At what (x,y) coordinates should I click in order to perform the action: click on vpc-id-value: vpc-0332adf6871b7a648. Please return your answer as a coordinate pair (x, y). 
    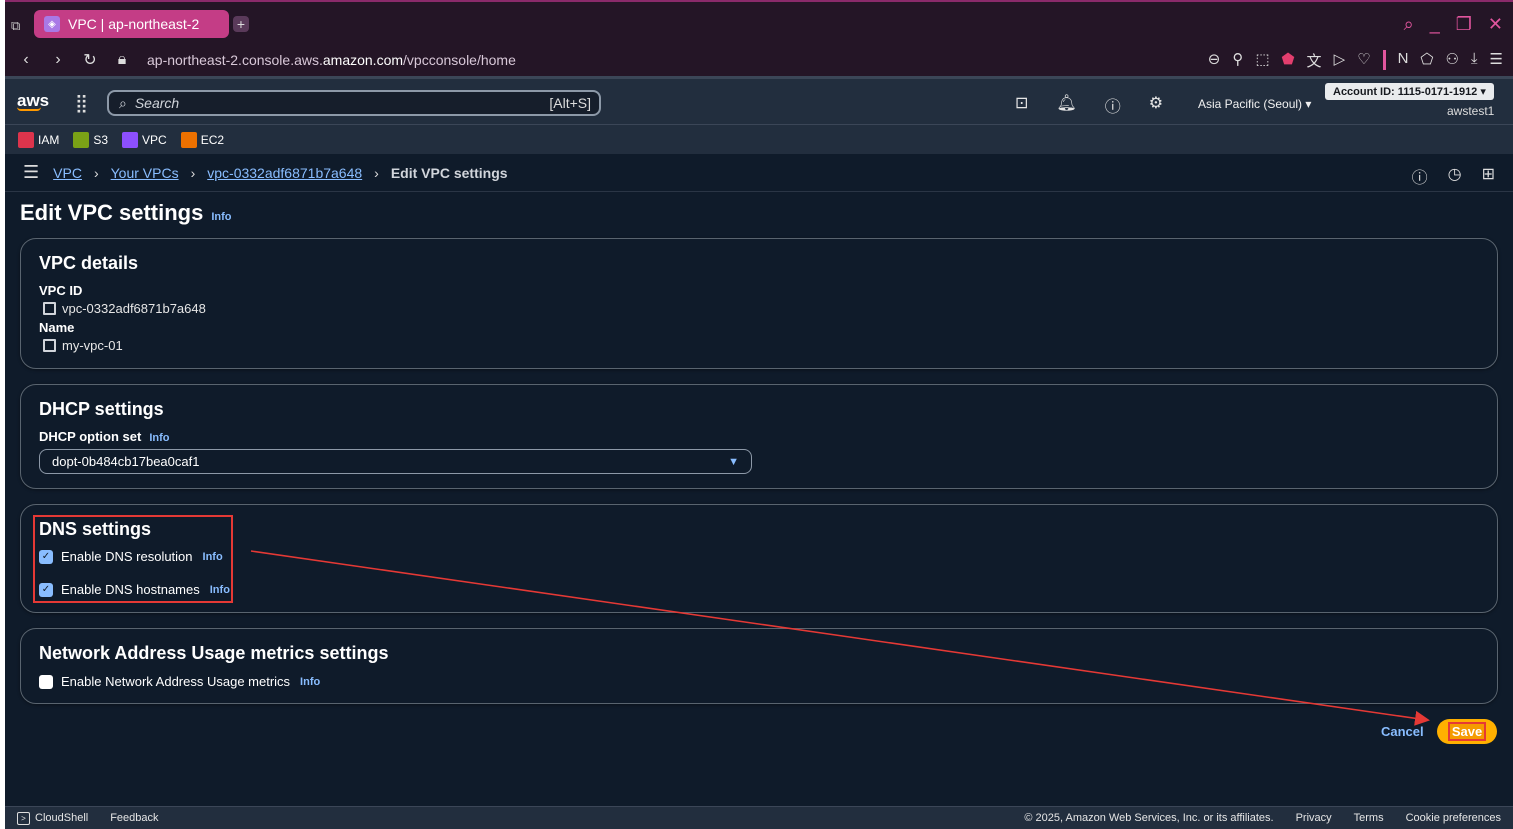
    Looking at the image, I should click on (124, 308).